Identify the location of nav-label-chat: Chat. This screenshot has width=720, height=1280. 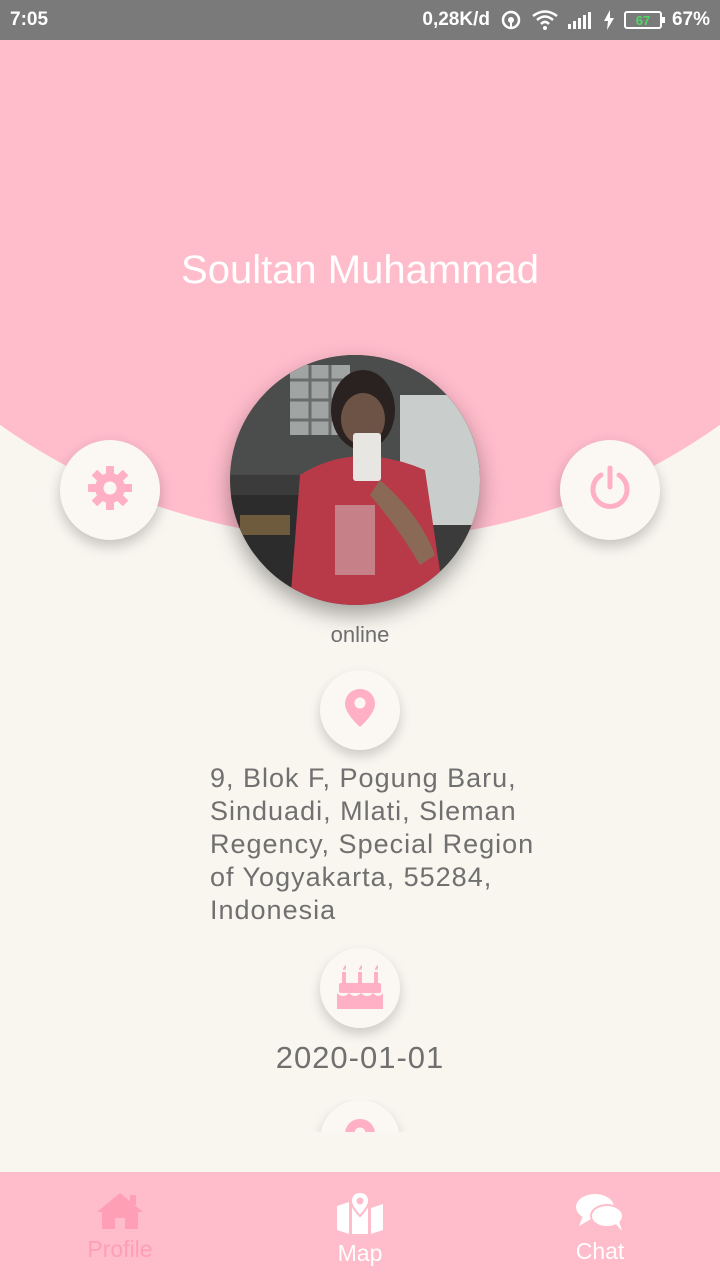
(600, 1251).